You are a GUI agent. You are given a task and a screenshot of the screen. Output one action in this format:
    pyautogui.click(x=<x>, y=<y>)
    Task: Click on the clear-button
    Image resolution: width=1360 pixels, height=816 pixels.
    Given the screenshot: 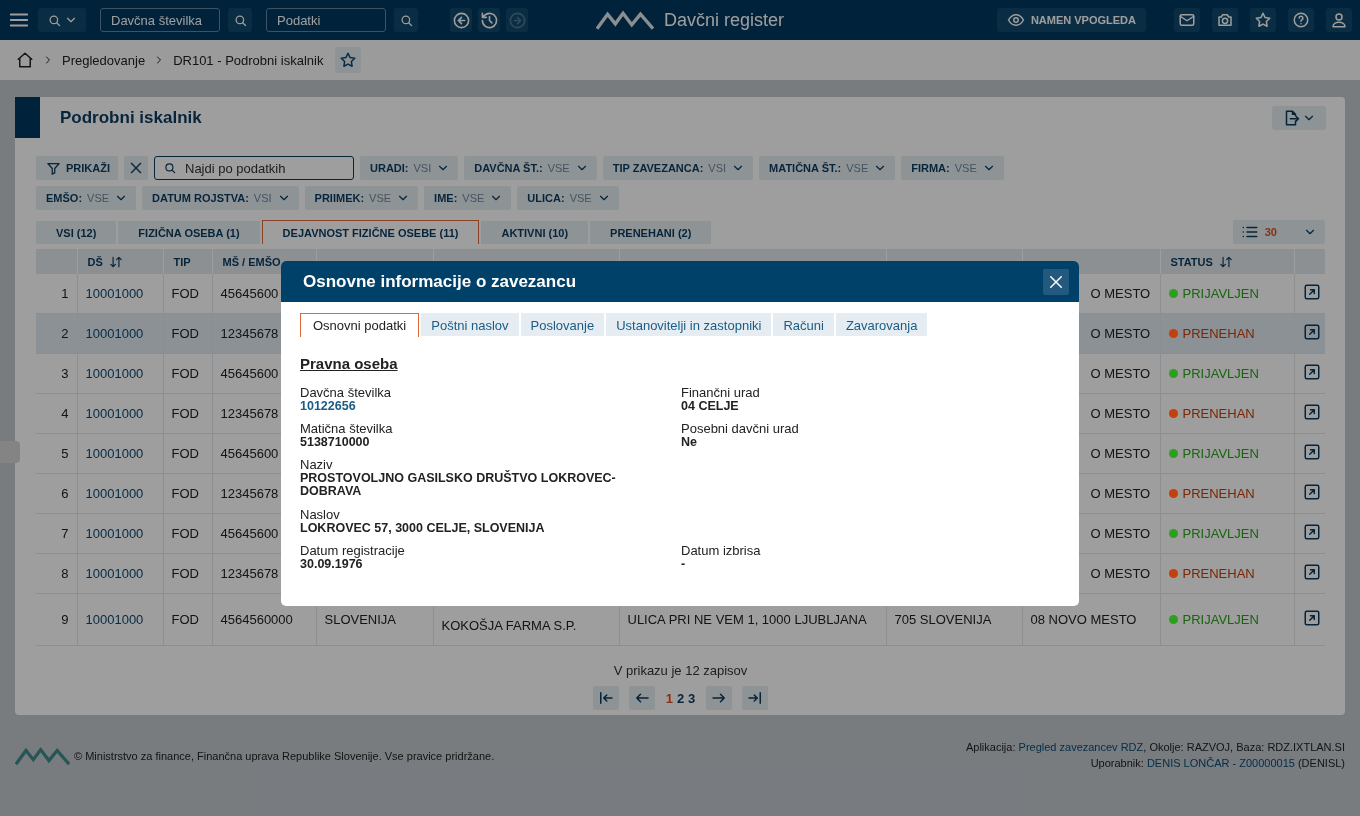 What is the action you would take?
    pyautogui.click(x=136, y=168)
    